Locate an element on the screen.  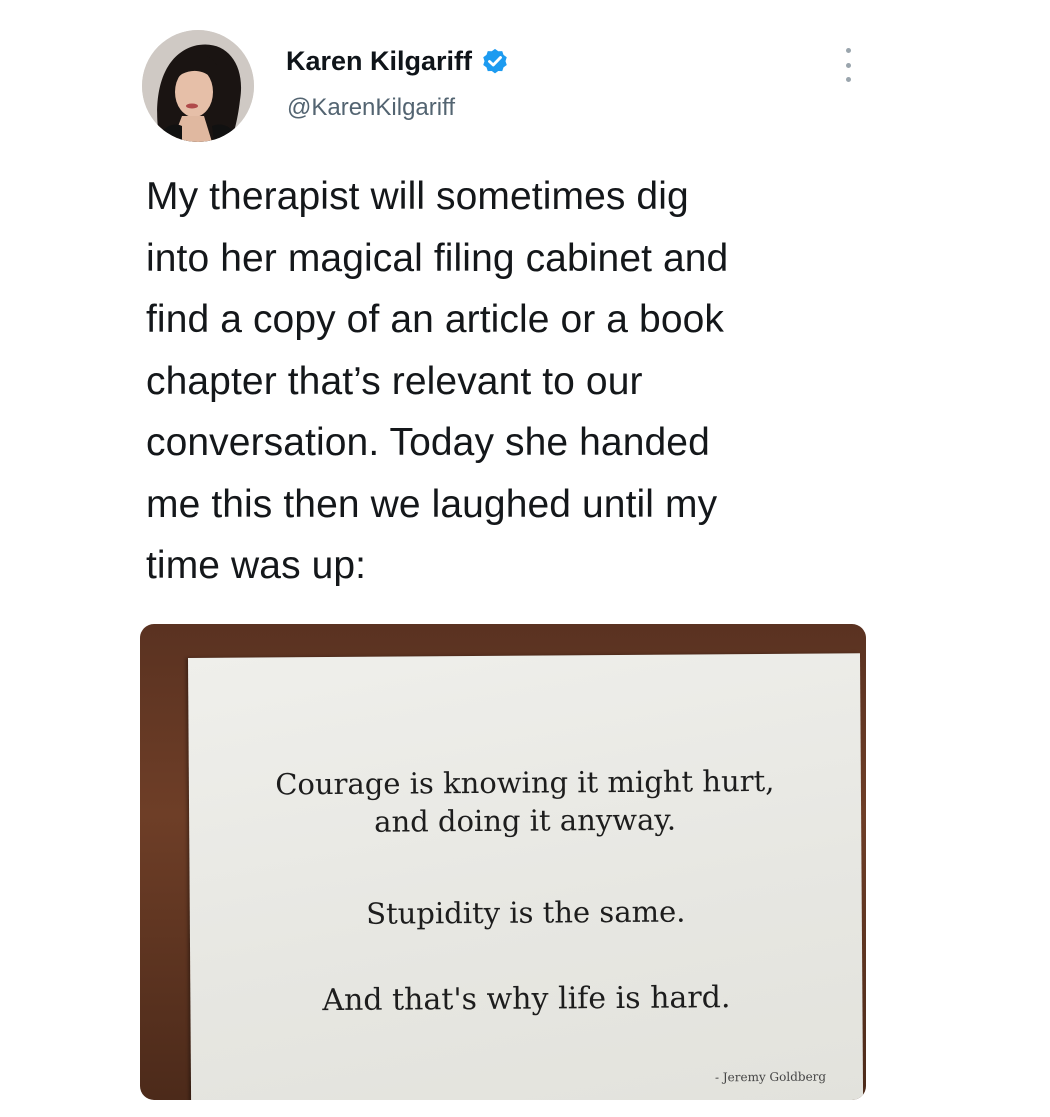
avatar is located at coordinates (198, 86).